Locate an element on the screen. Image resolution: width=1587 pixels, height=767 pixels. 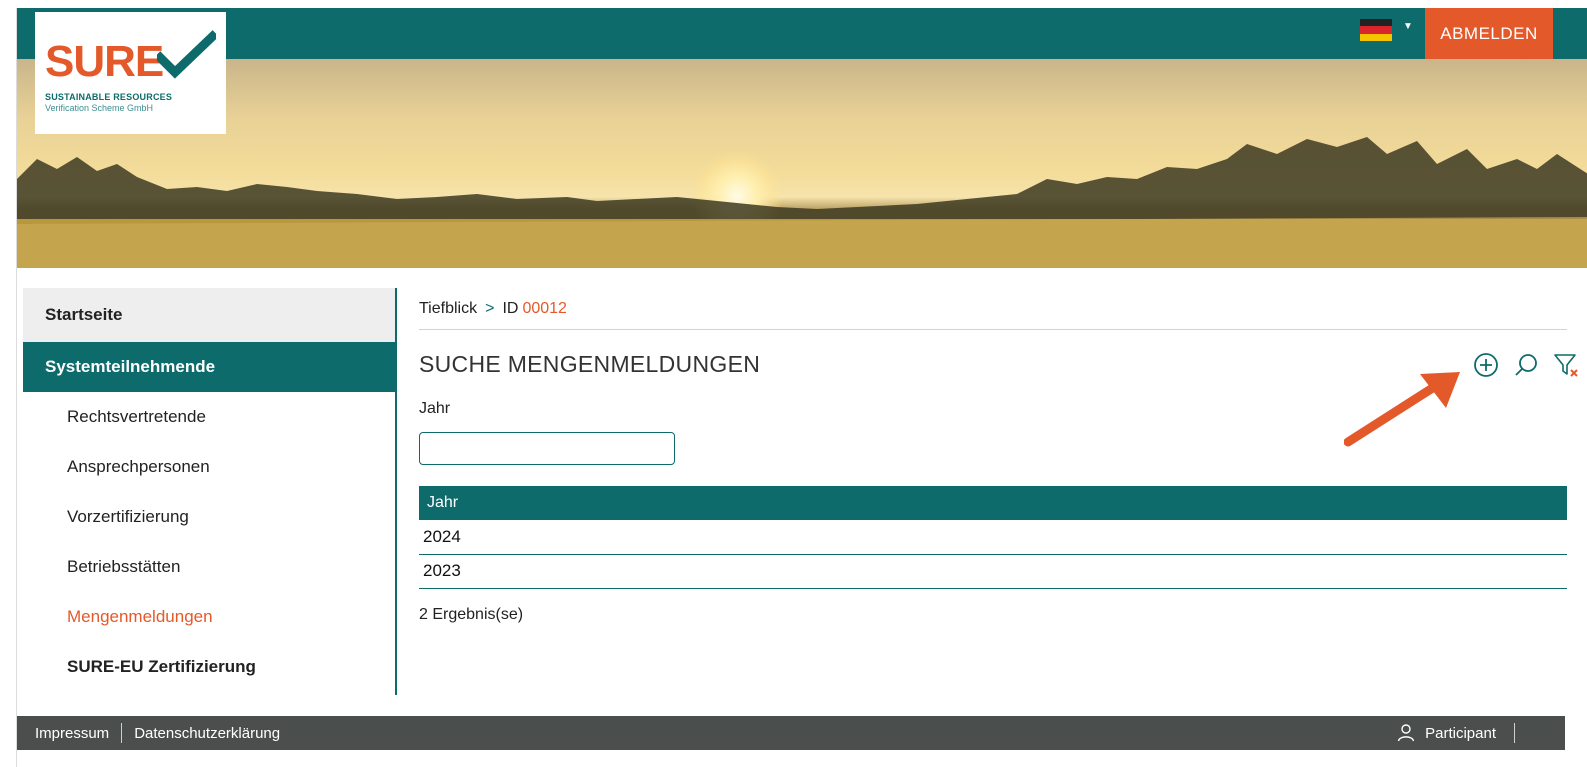
footer-divider is located at coordinates (1514, 733).